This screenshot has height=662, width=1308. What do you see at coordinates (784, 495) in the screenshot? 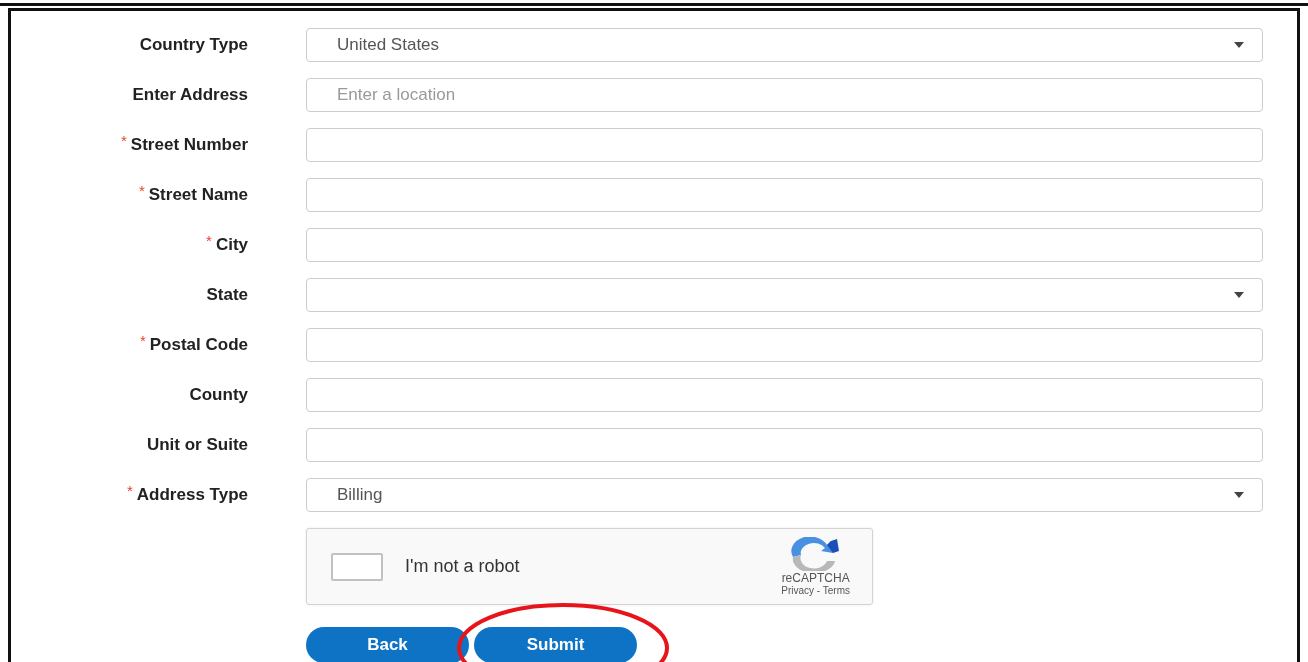
I see `dropdown-field: Billing` at bounding box center [784, 495].